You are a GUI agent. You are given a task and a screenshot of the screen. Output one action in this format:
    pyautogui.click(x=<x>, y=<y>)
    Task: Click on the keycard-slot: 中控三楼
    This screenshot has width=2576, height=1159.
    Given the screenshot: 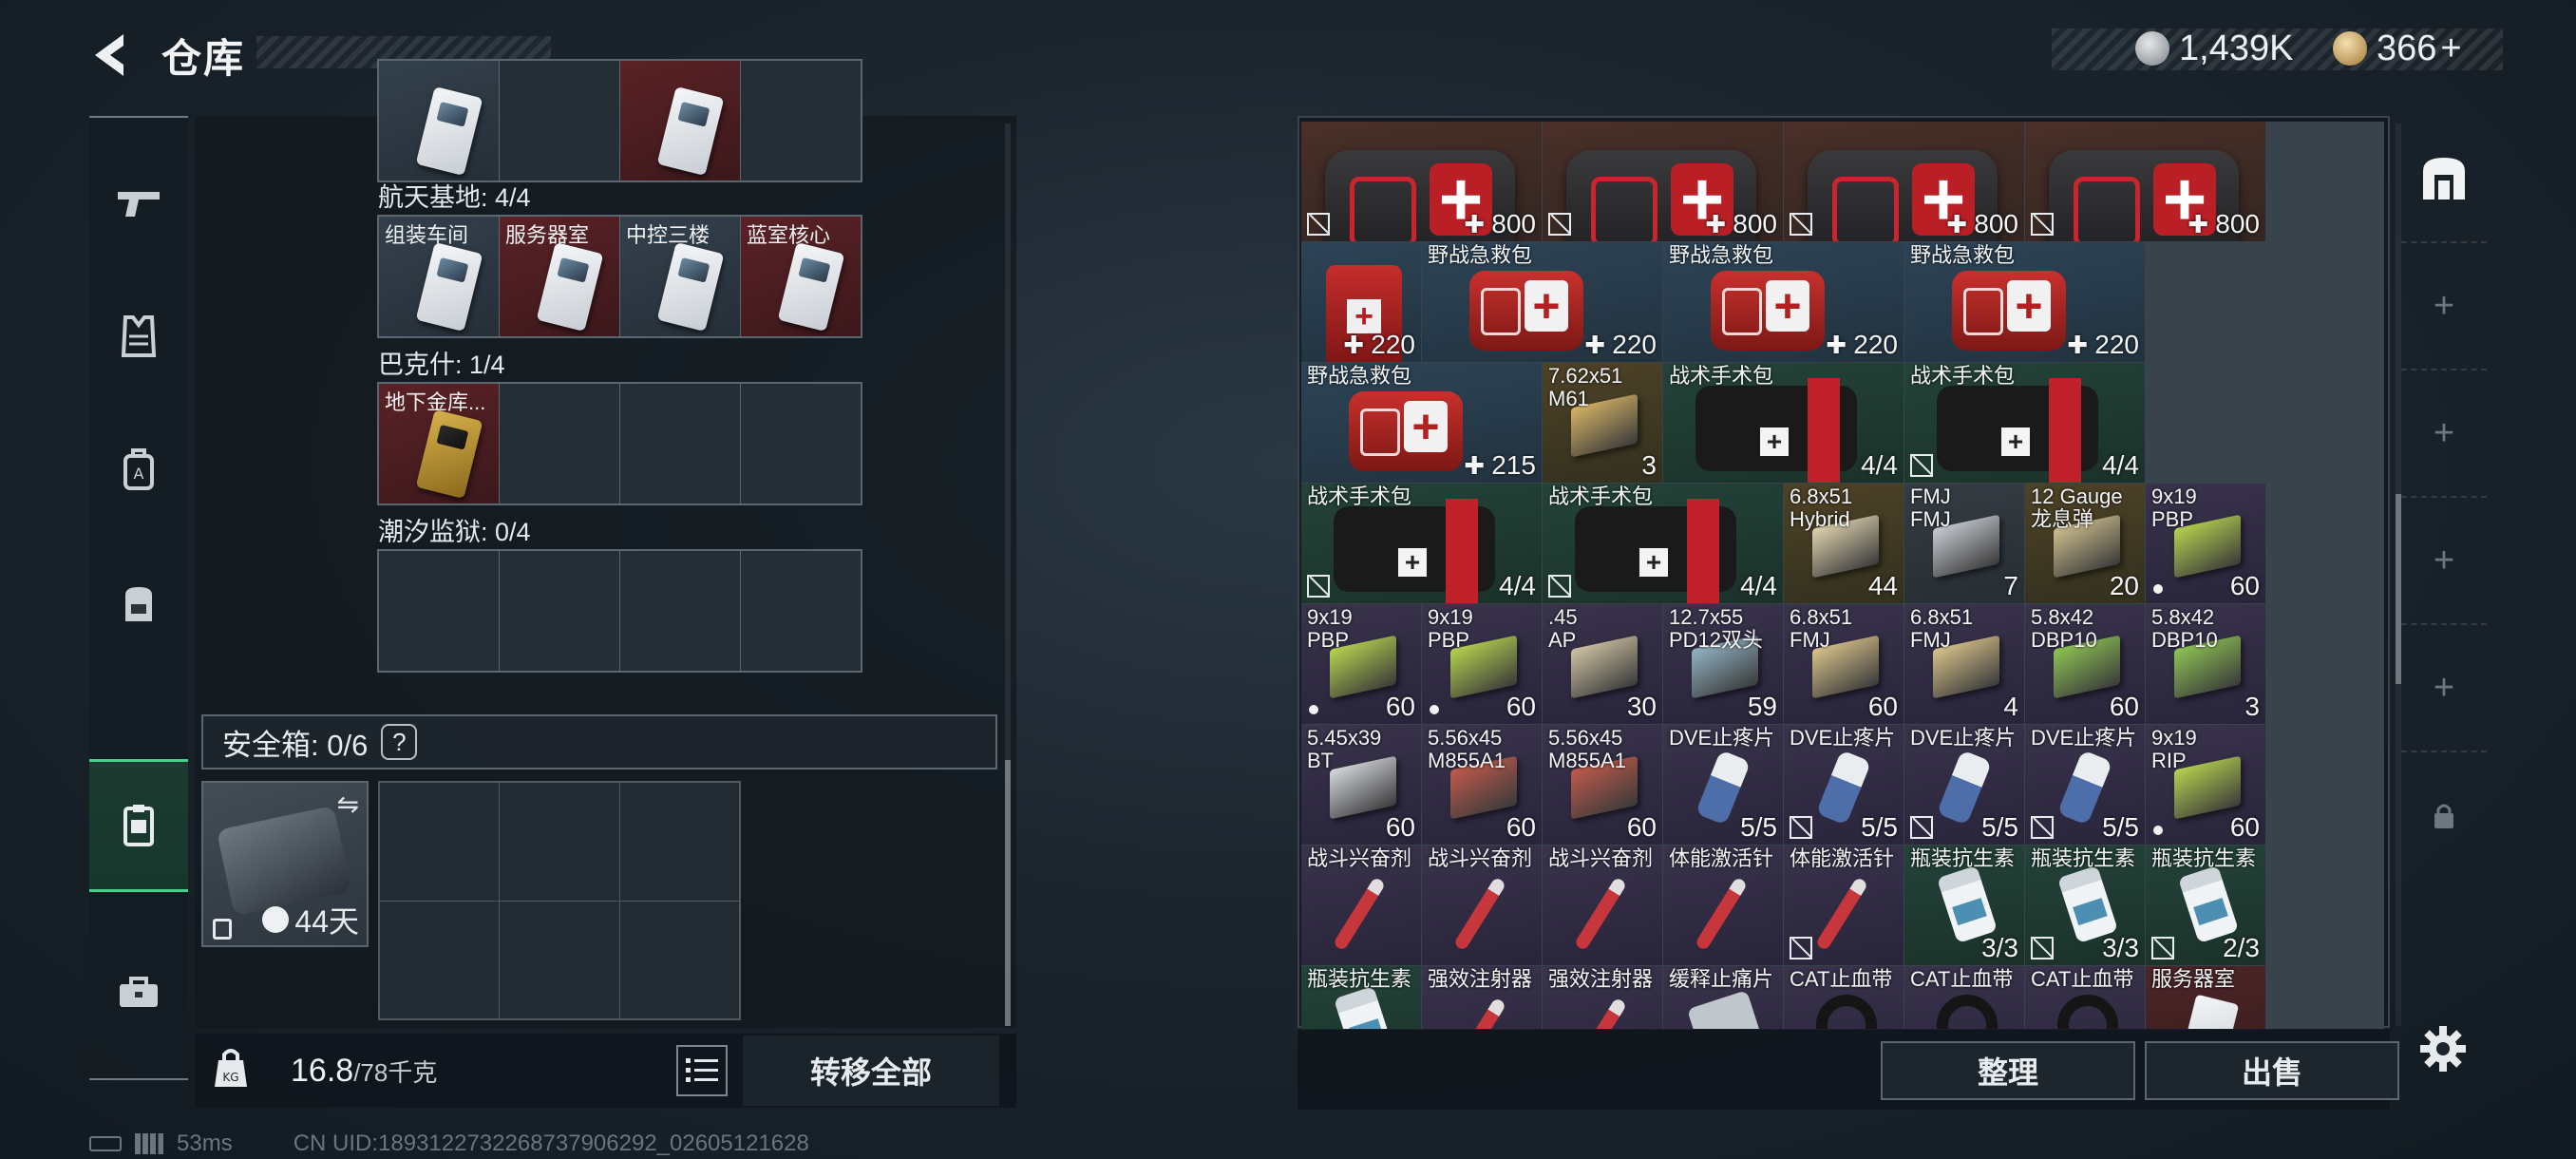 What is the action you would take?
    pyautogui.click(x=680, y=276)
    